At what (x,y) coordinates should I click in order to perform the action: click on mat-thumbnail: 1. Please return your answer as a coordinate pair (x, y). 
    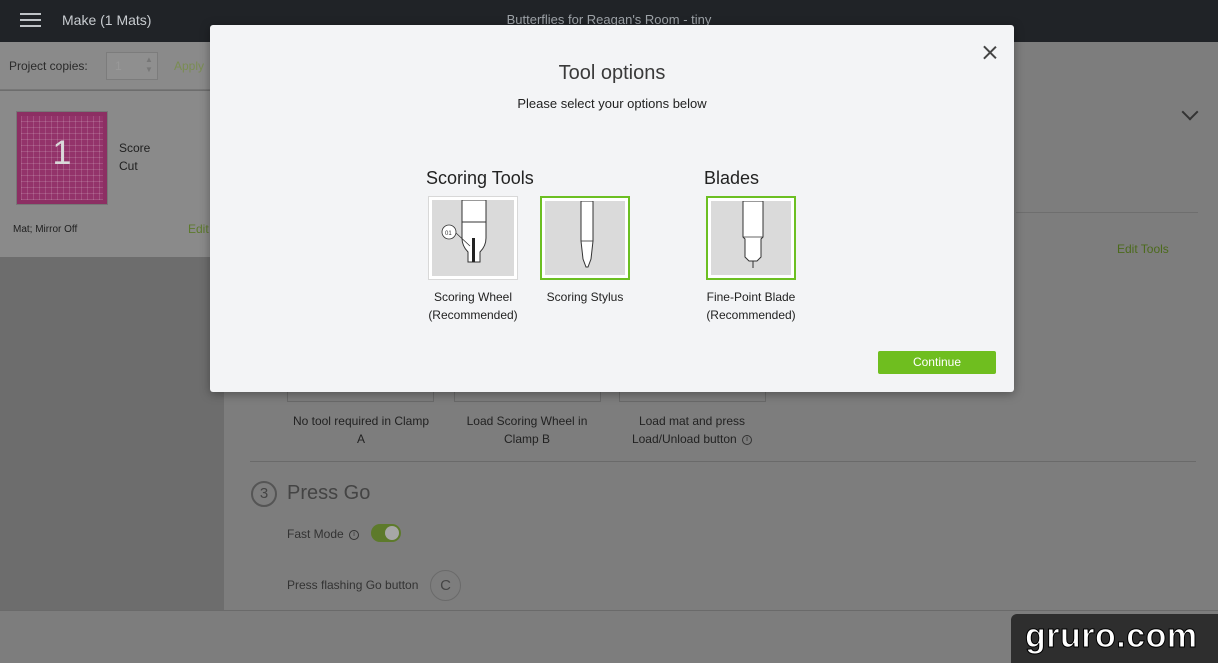
    Looking at the image, I should click on (62, 158).